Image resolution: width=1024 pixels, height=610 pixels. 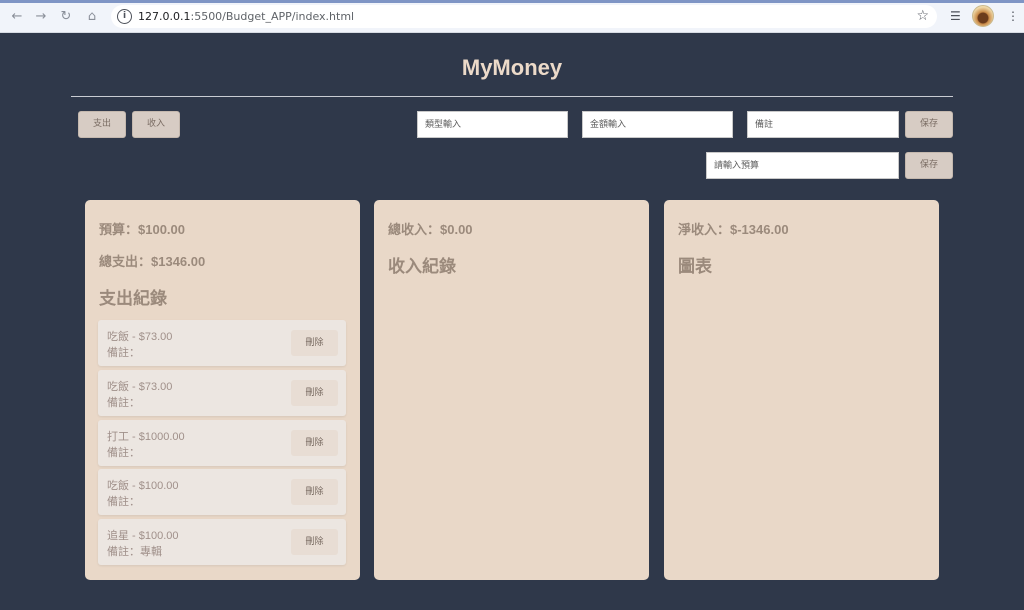 What do you see at coordinates (66, 17) in the screenshot?
I see `reload-icon: ↻` at bounding box center [66, 17].